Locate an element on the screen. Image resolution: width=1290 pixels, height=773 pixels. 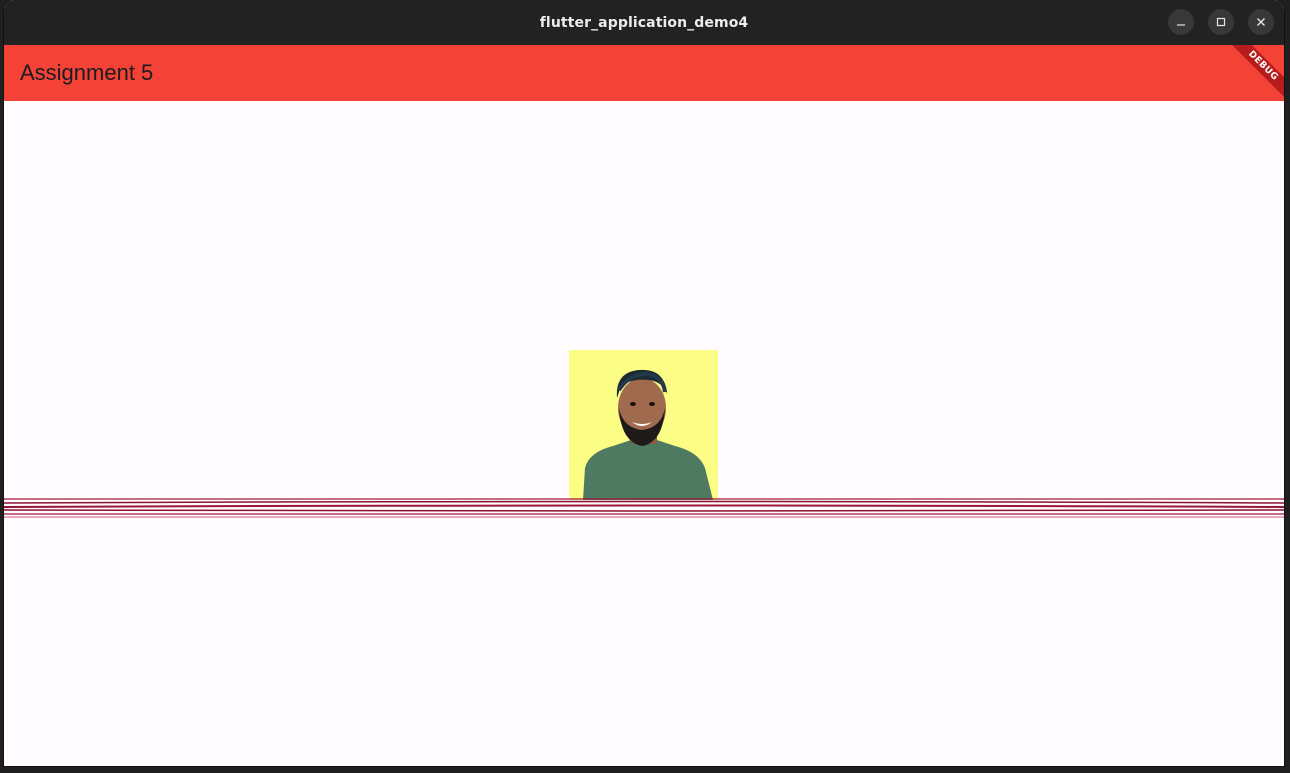
person-portrait-image is located at coordinates (643, 425).